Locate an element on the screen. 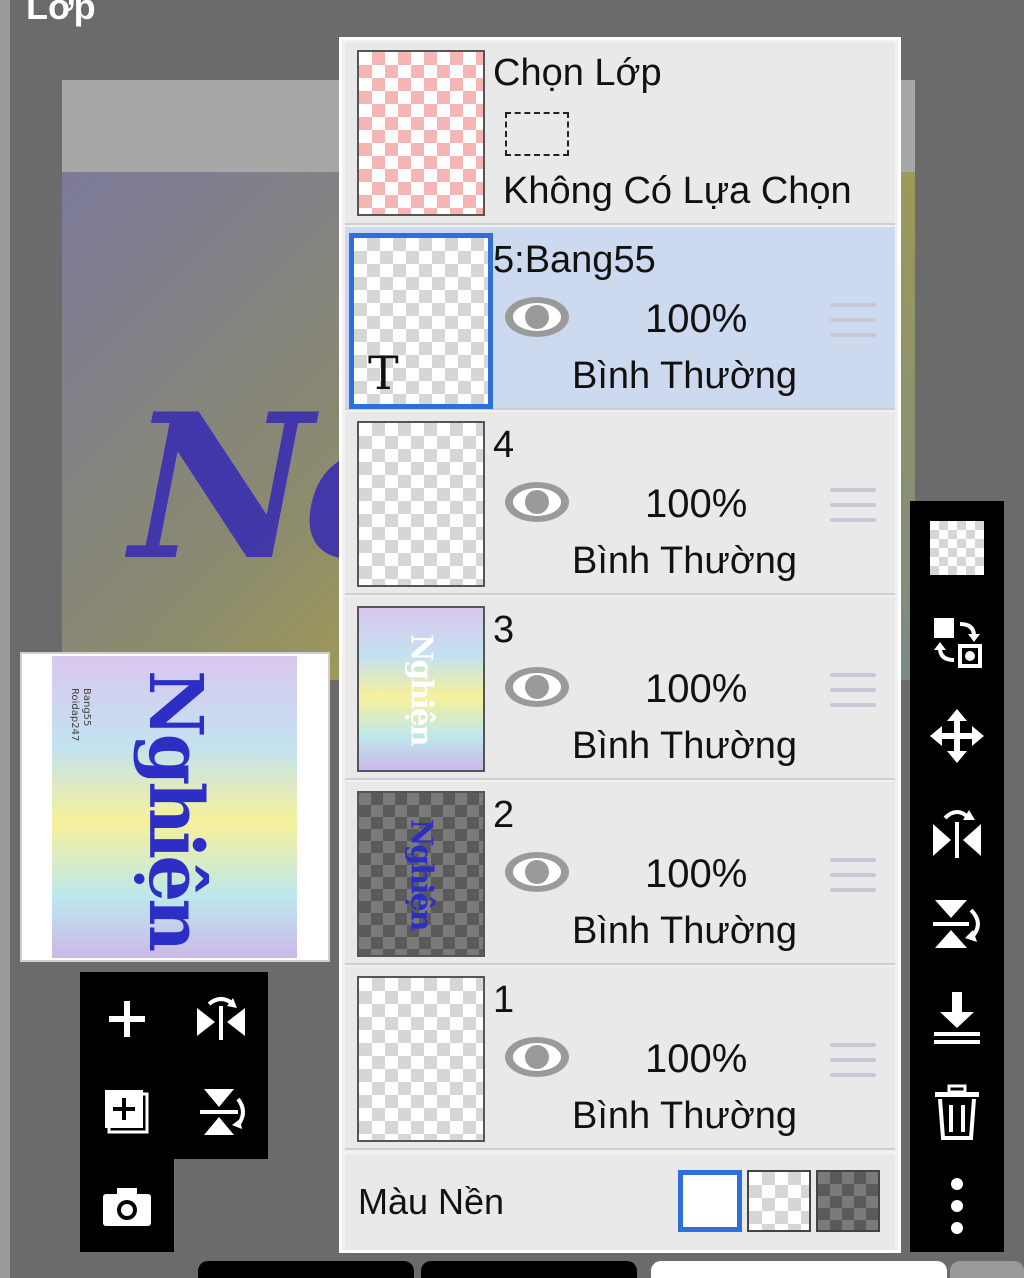 This screenshot has width=1024, height=1278. layer-tools-panel is located at coordinates (174, 1065).